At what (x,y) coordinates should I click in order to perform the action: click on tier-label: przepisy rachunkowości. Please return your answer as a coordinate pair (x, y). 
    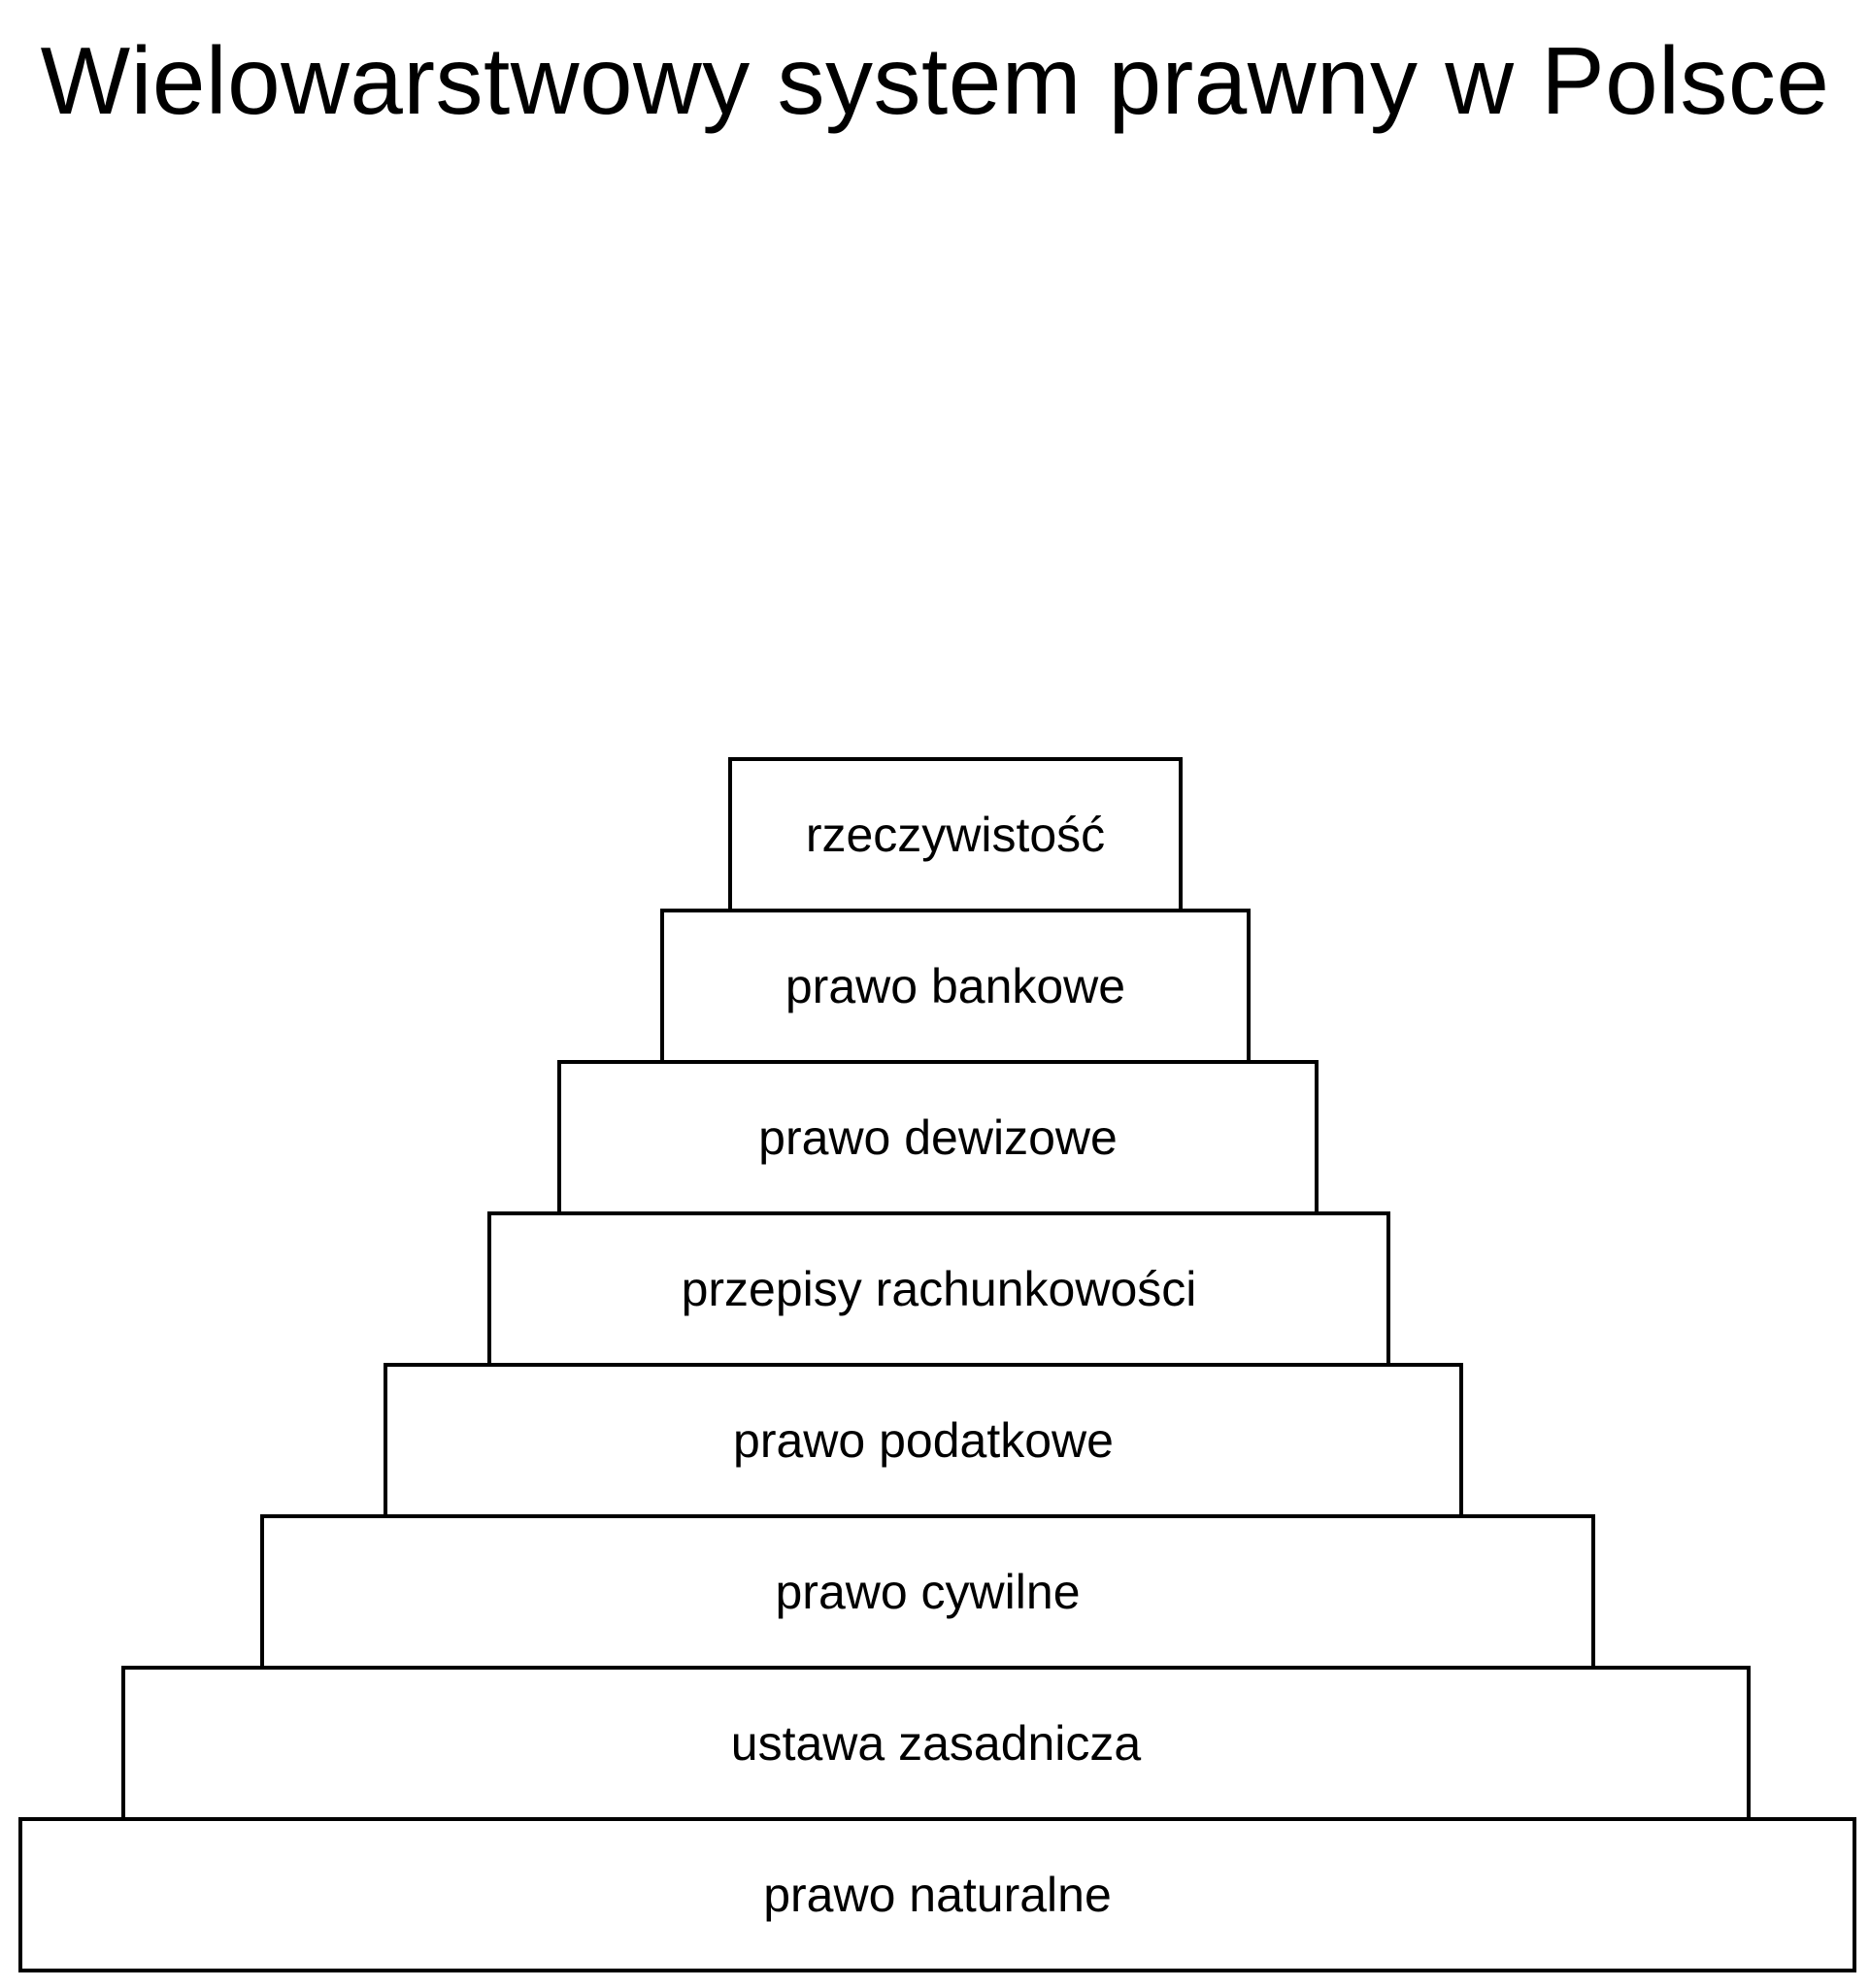
    Looking at the image, I should click on (939, 1289).